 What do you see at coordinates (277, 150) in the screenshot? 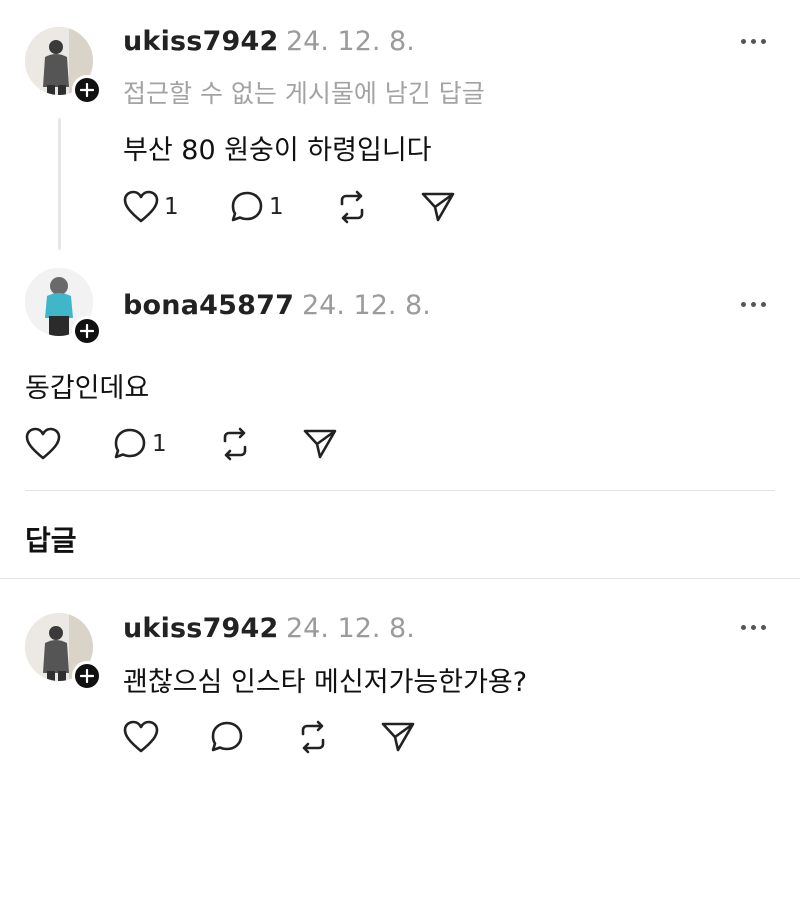
I see `comment-text: 부산 80 원숭이 하령입니다` at bounding box center [277, 150].